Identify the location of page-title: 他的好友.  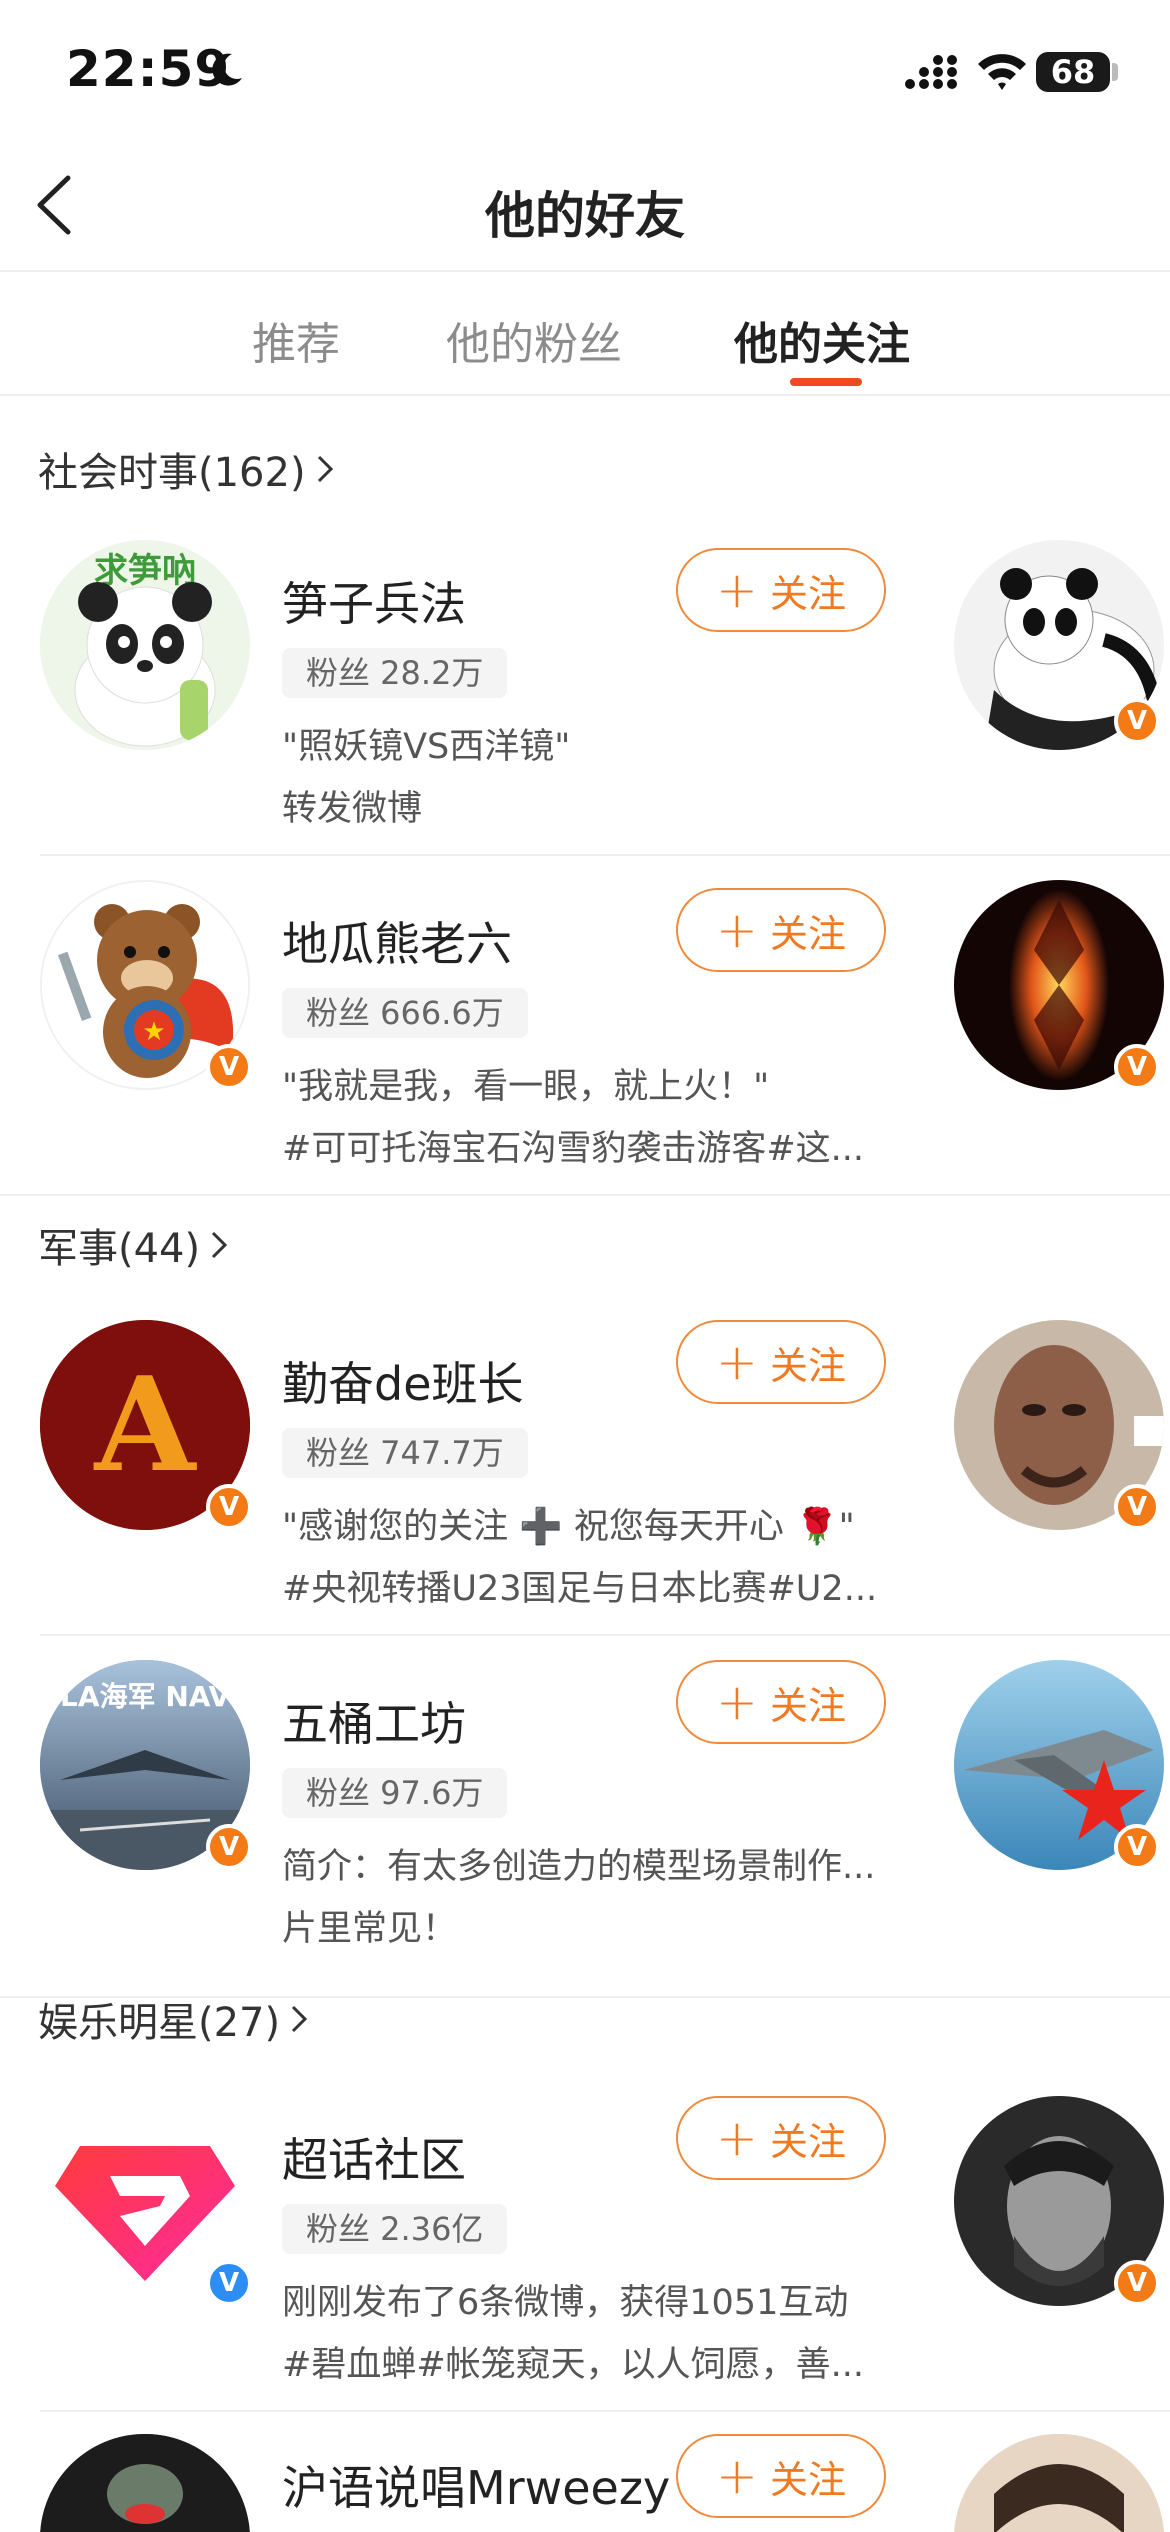
(585, 216).